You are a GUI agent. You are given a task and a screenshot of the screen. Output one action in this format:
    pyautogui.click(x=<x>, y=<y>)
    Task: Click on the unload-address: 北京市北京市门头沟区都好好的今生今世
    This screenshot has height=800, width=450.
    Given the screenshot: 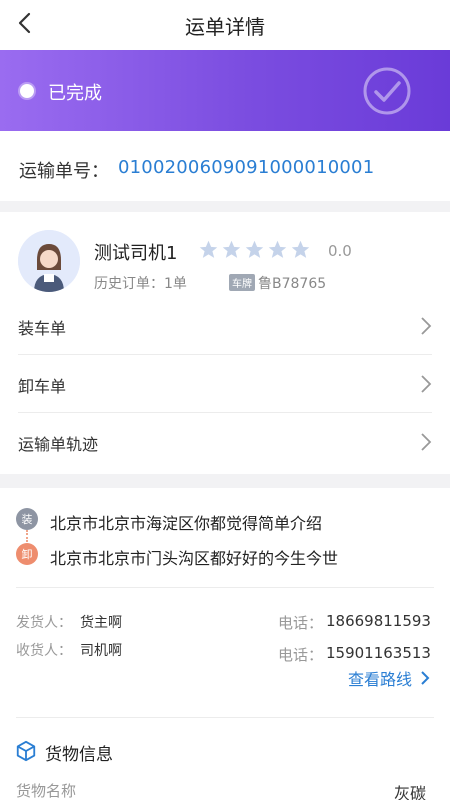 What is the action you would take?
    pyautogui.click(x=194, y=558)
    